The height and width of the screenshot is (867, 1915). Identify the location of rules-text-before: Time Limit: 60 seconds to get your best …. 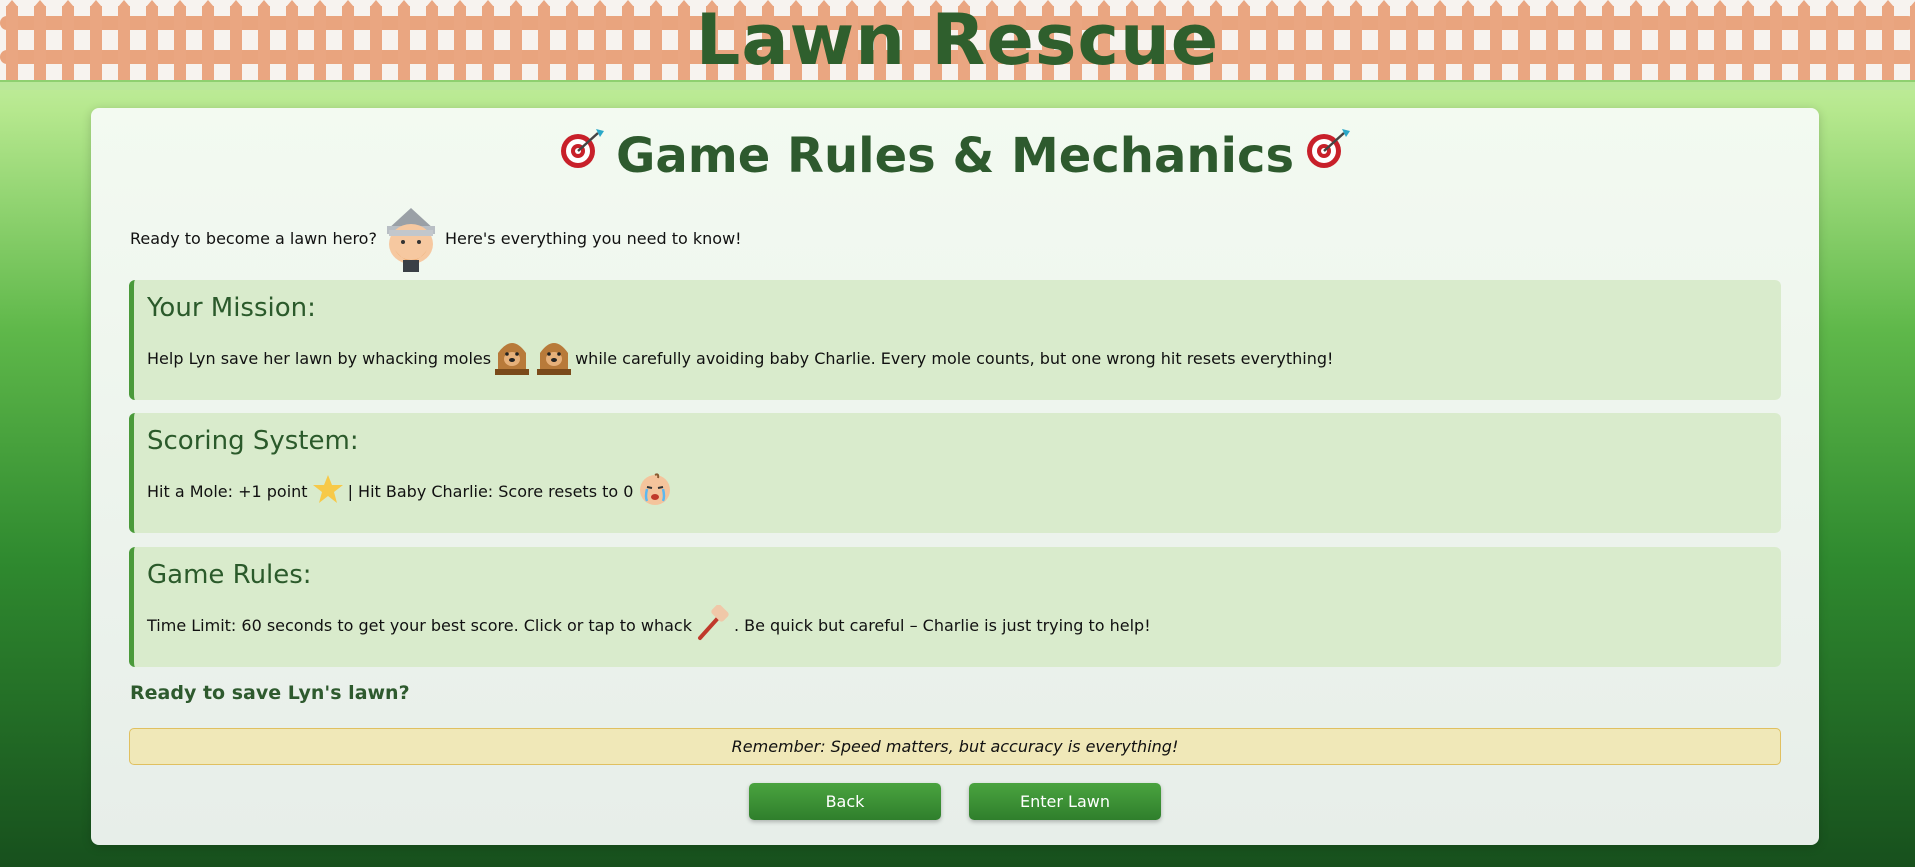
(419, 625).